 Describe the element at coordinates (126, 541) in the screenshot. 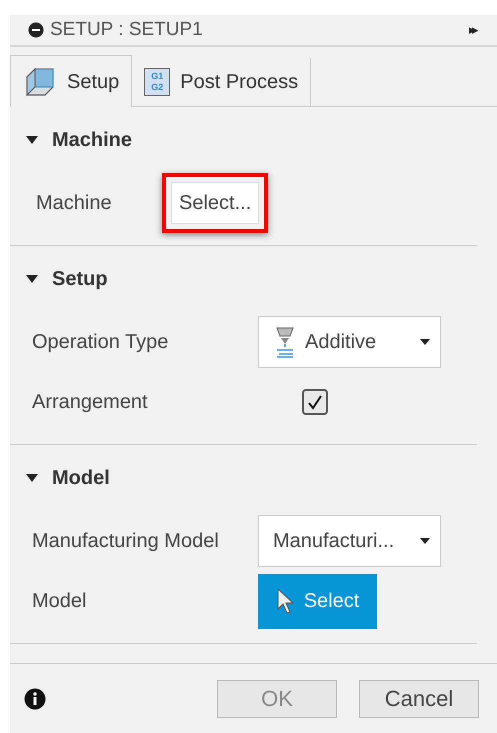

I see `field-label: Manufacturing Model` at that location.